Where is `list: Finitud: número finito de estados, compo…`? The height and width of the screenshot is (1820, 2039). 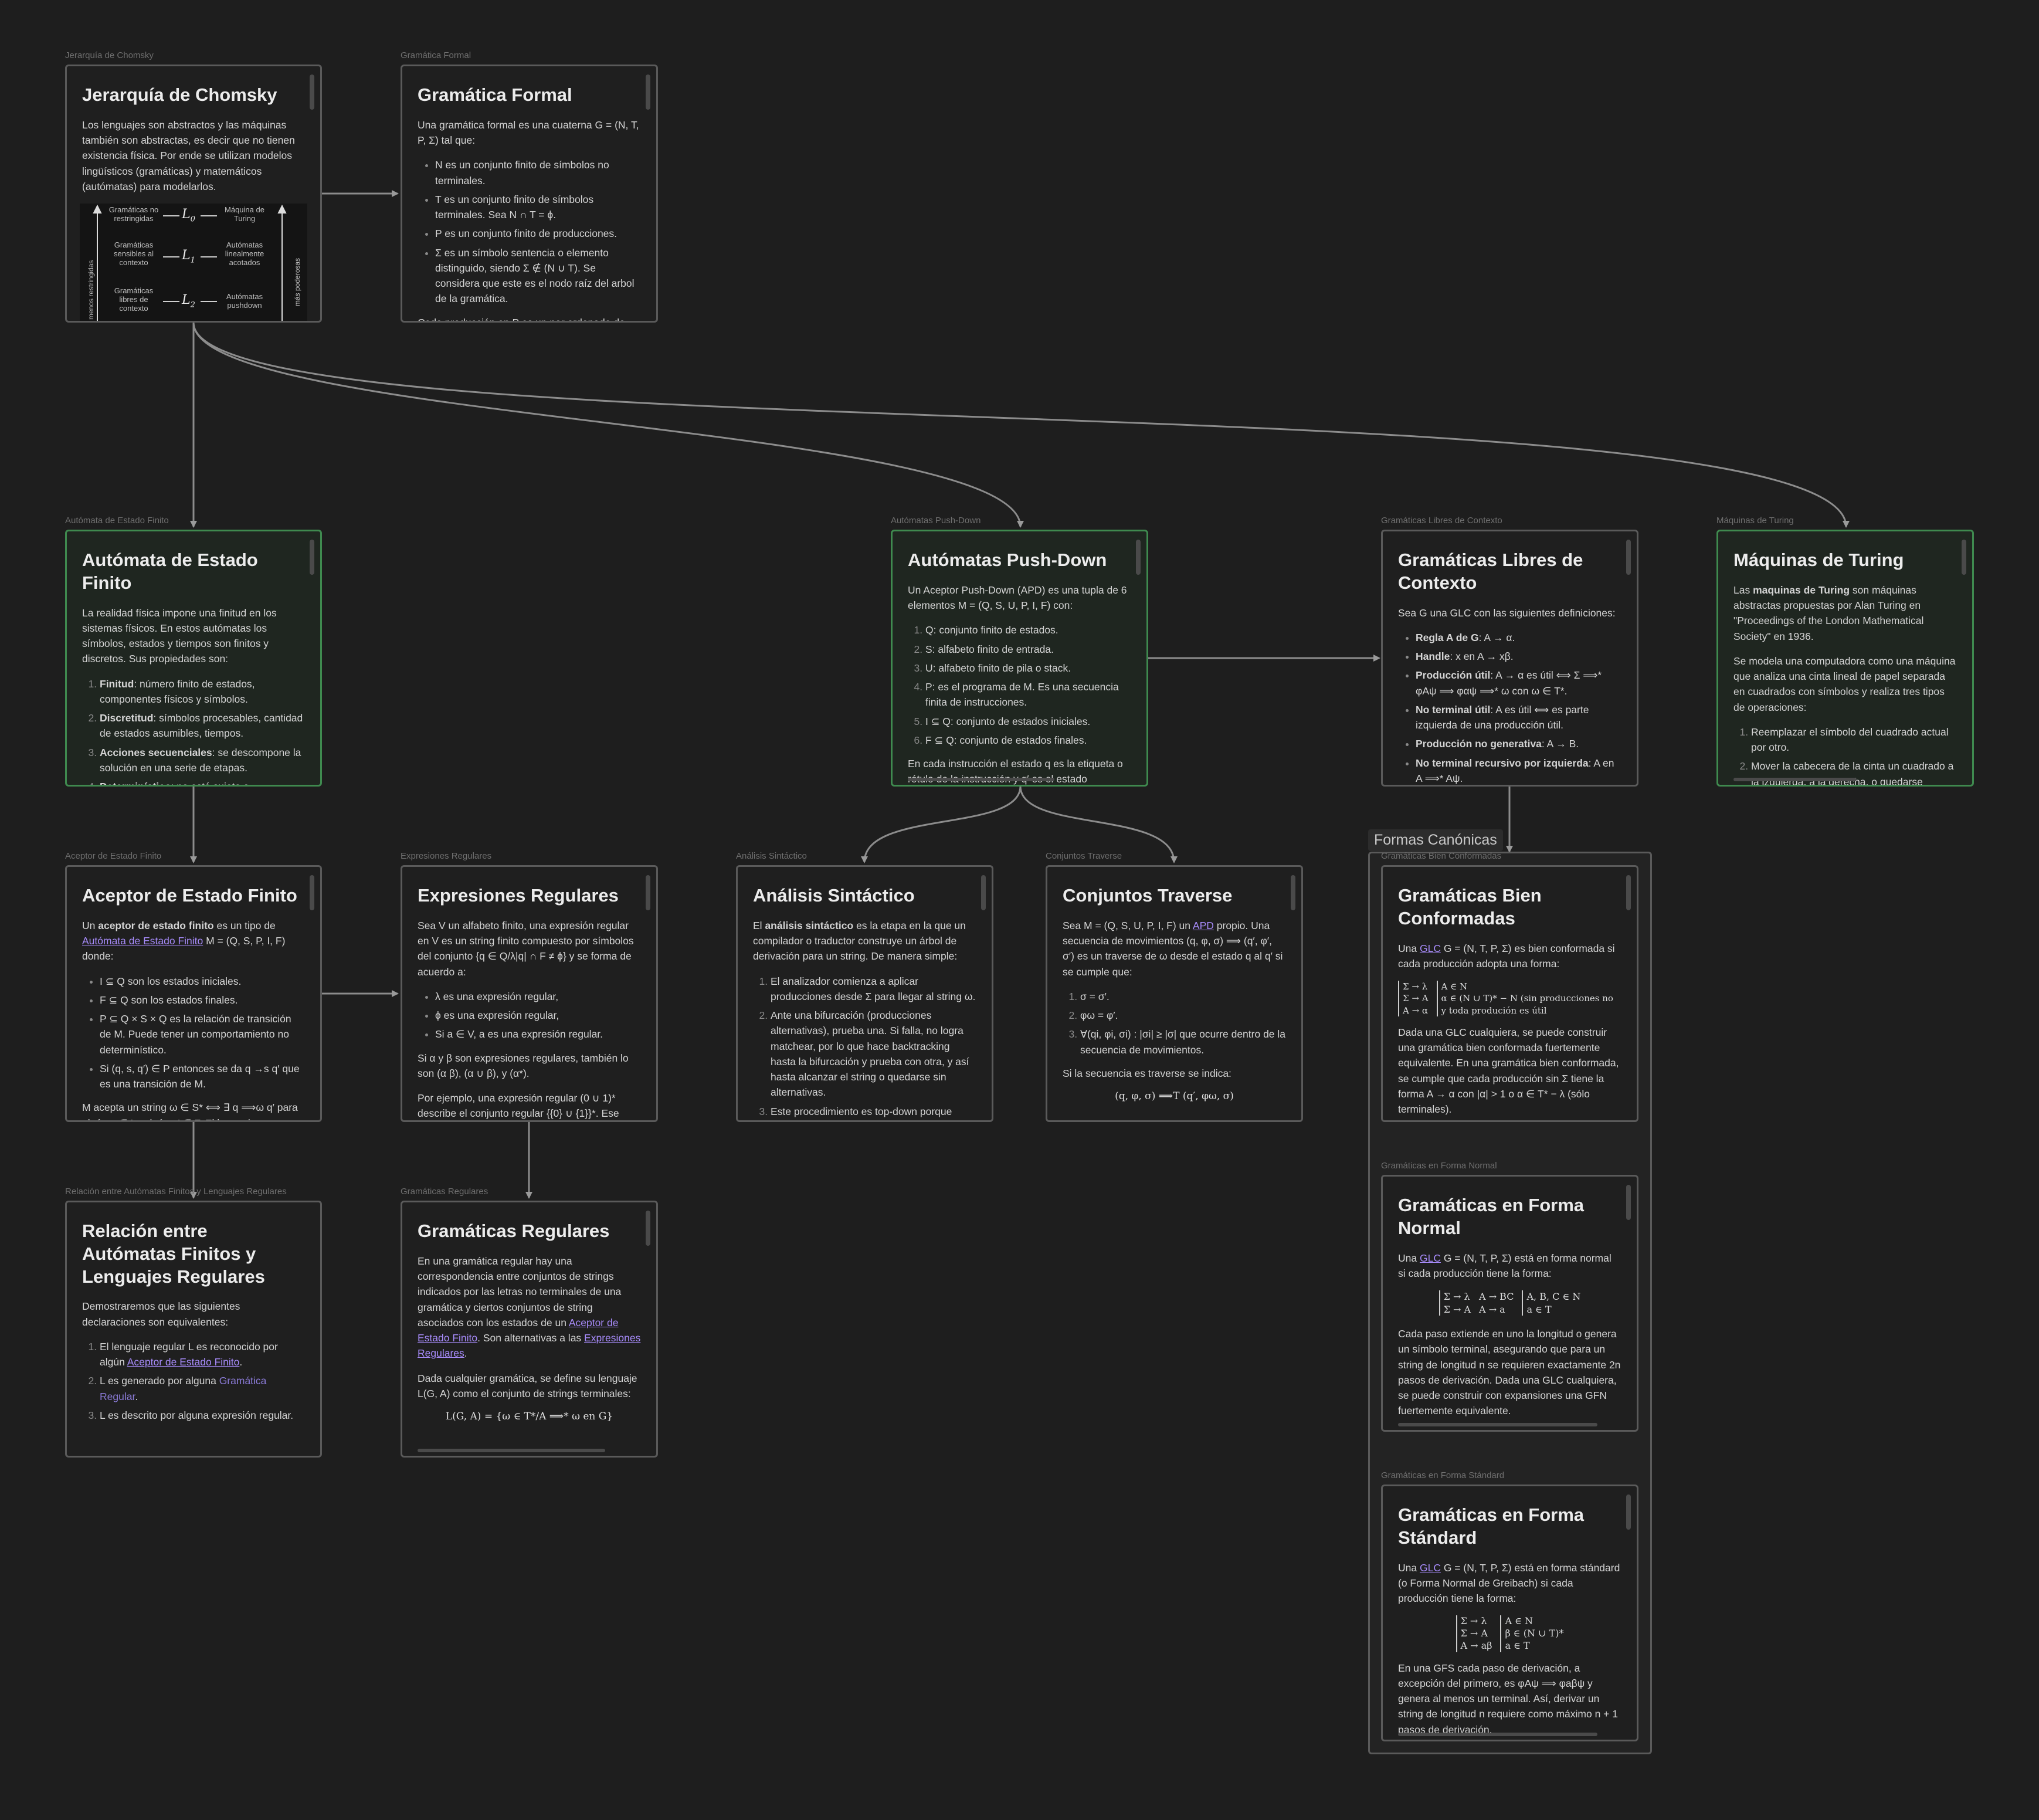
list: Finitud: número finito de estados, compo… is located at coordinates (193, 730).